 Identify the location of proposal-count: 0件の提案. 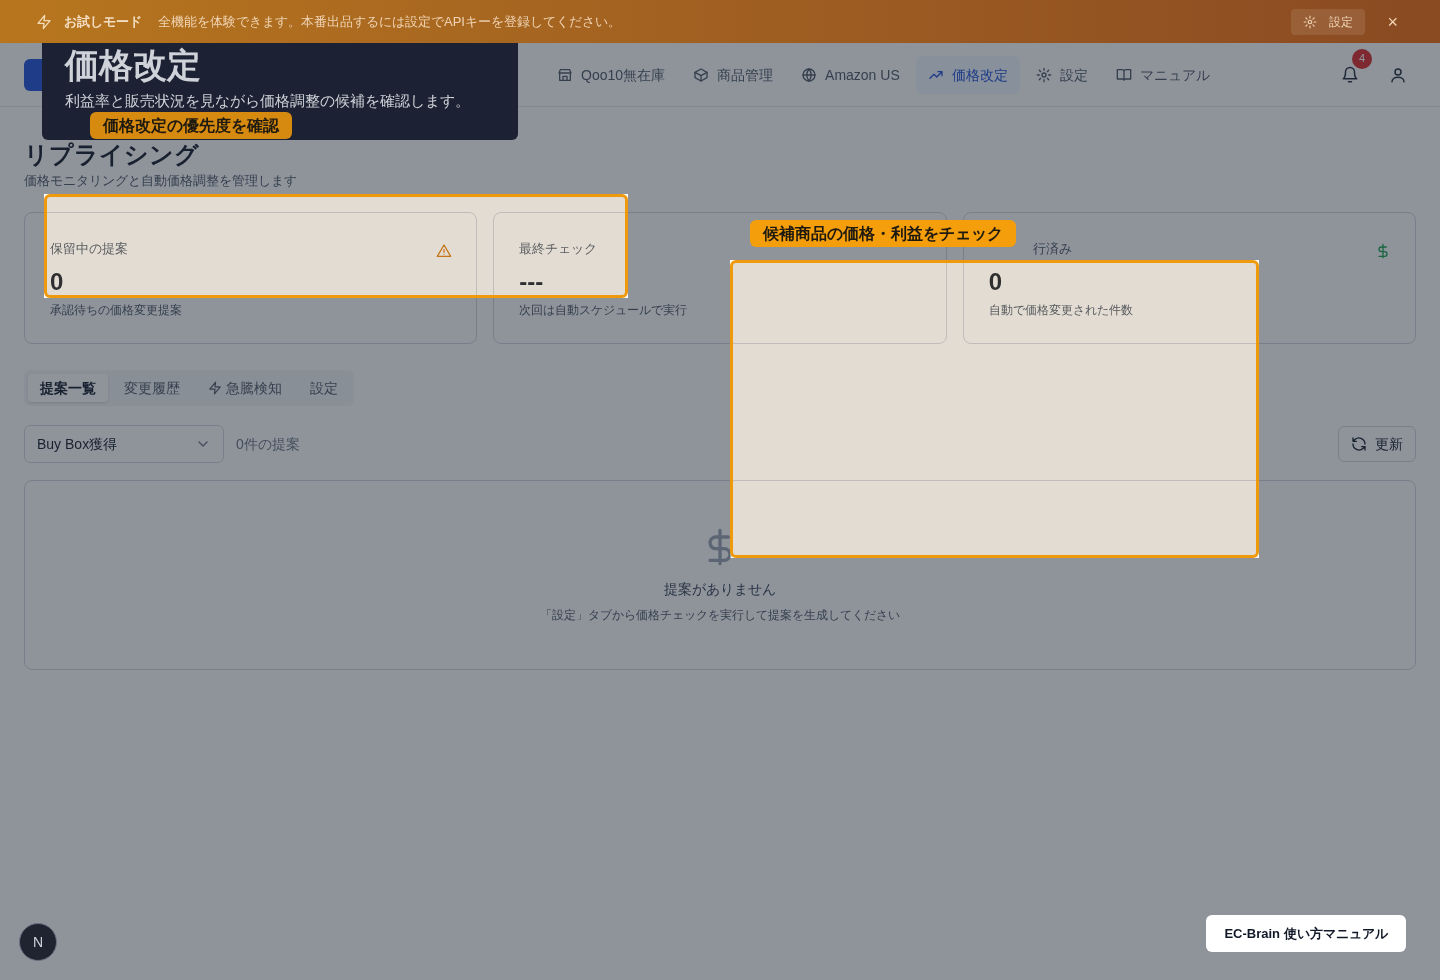
(268, 444).